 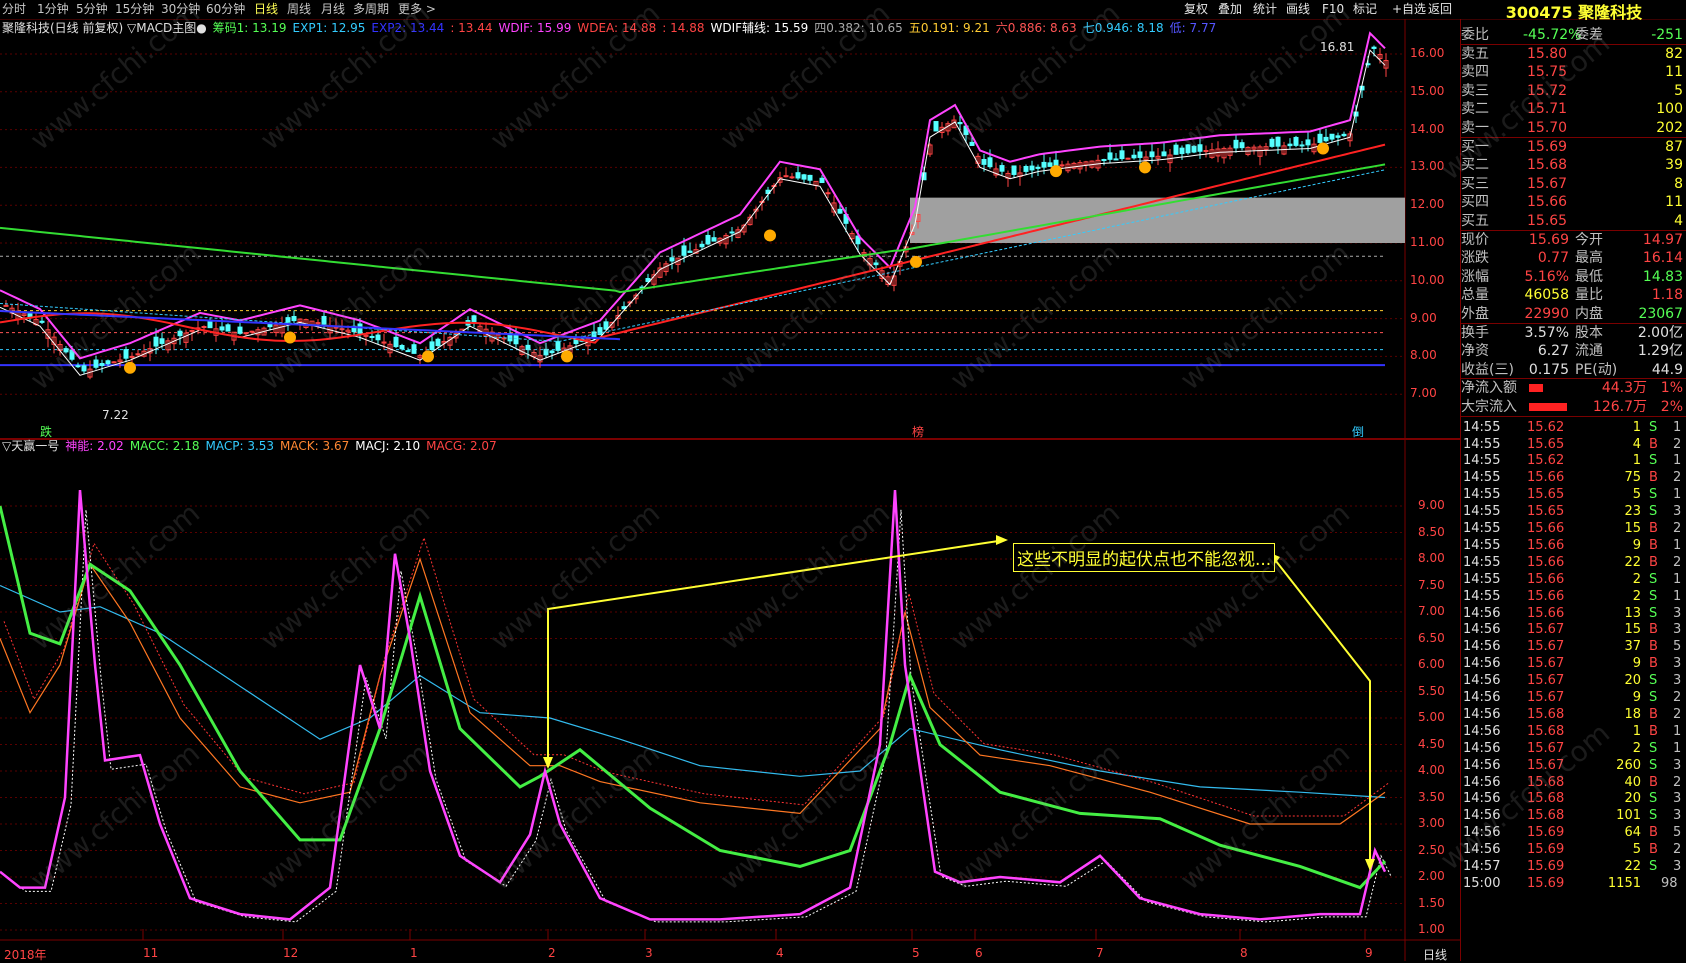 I want to click on fund-label: 股本, so click(x=1589, y=332).